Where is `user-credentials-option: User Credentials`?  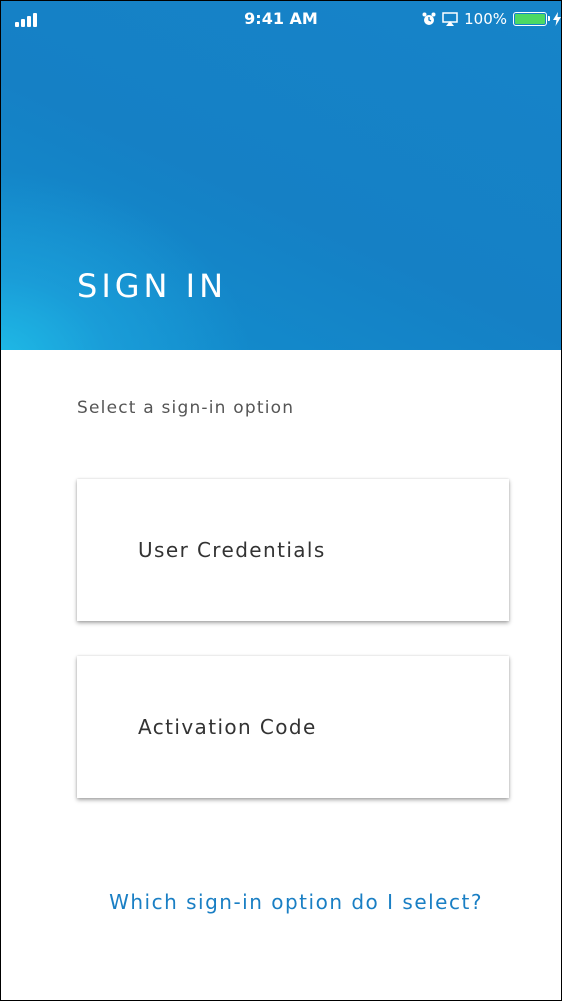
user-credentials-option: User Credentials is located at coordinates (293, 550).